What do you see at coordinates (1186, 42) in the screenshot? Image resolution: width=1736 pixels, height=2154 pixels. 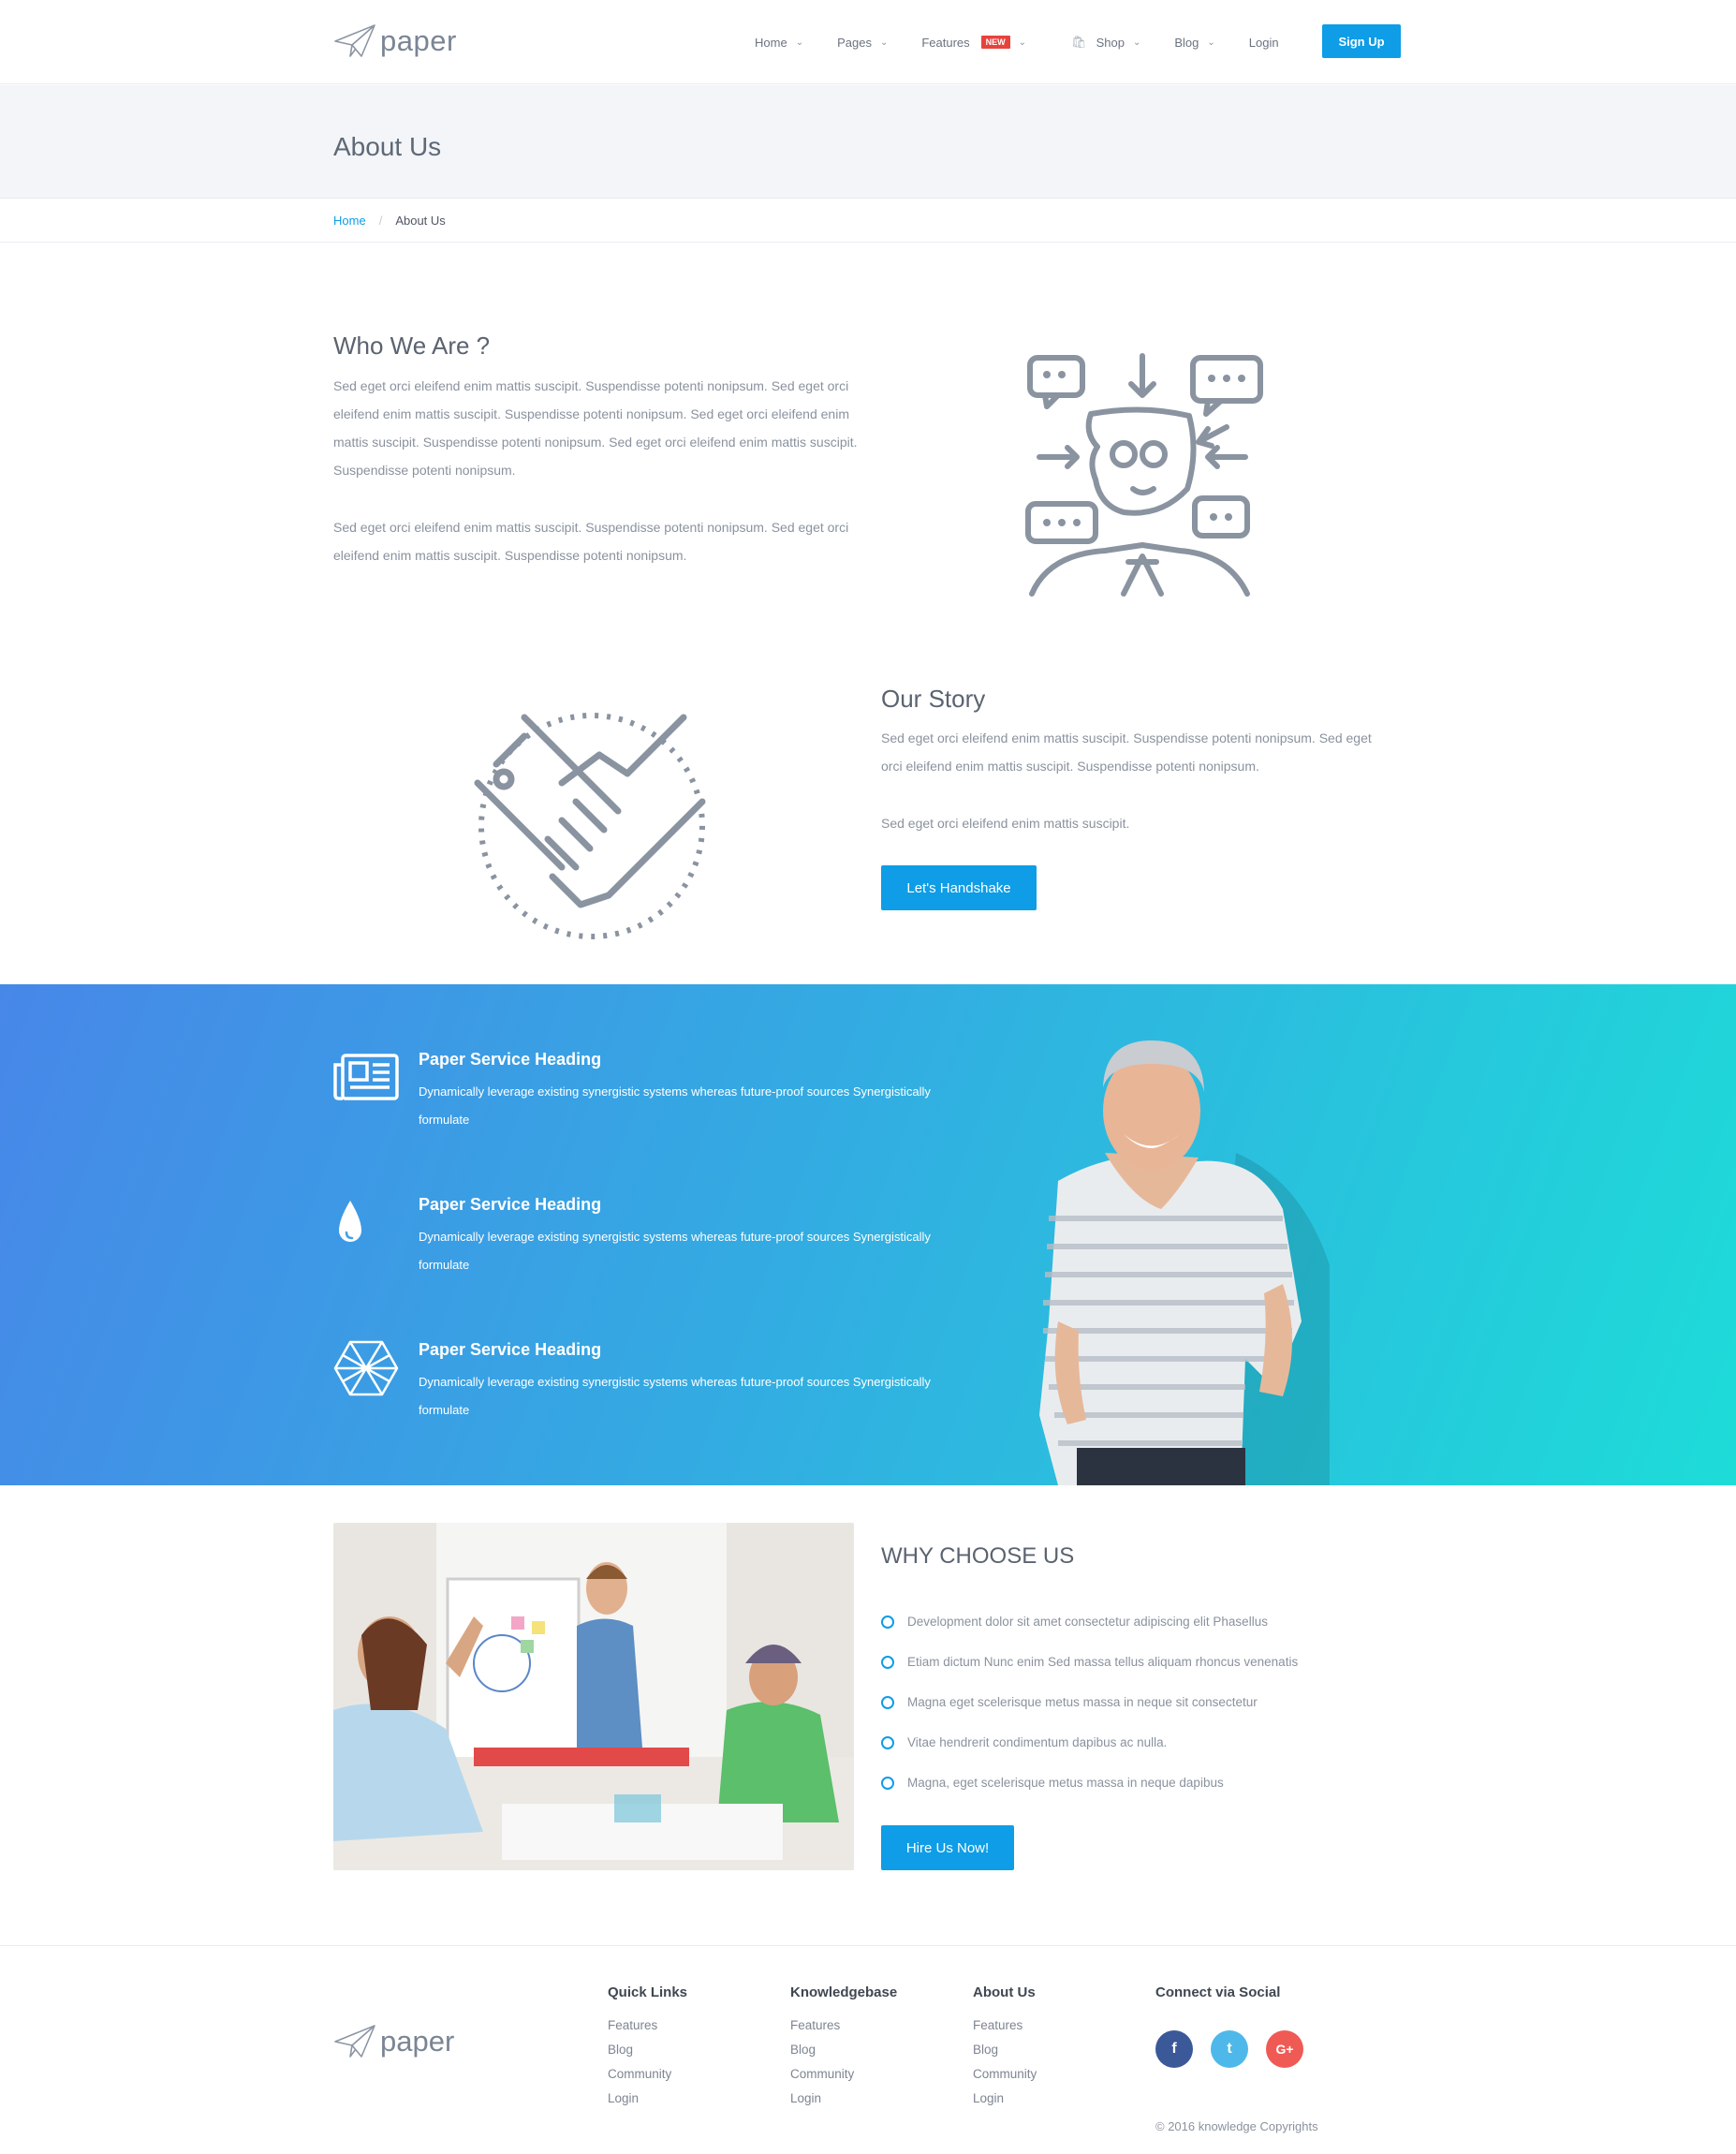 I see `nav-label: Blog` at bounding box center [1186, 42].